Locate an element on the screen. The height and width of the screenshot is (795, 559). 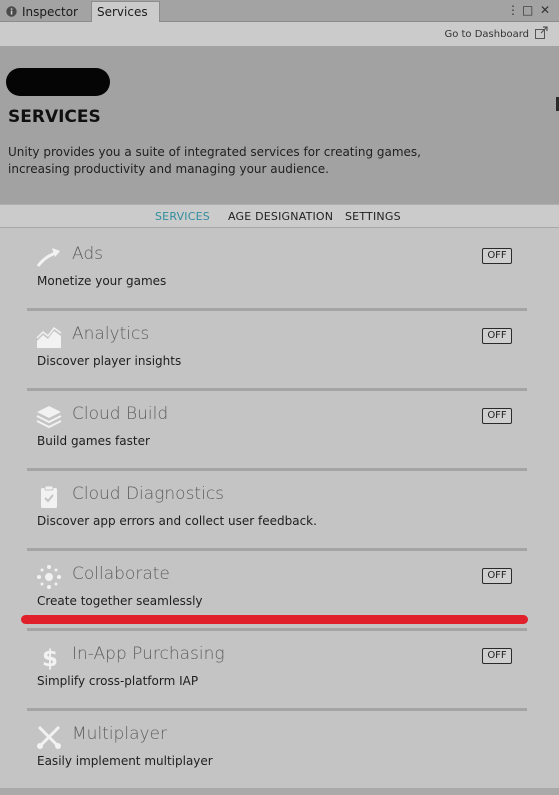
nav-tab-services: SERVICES is located at coordinates (182, 216).